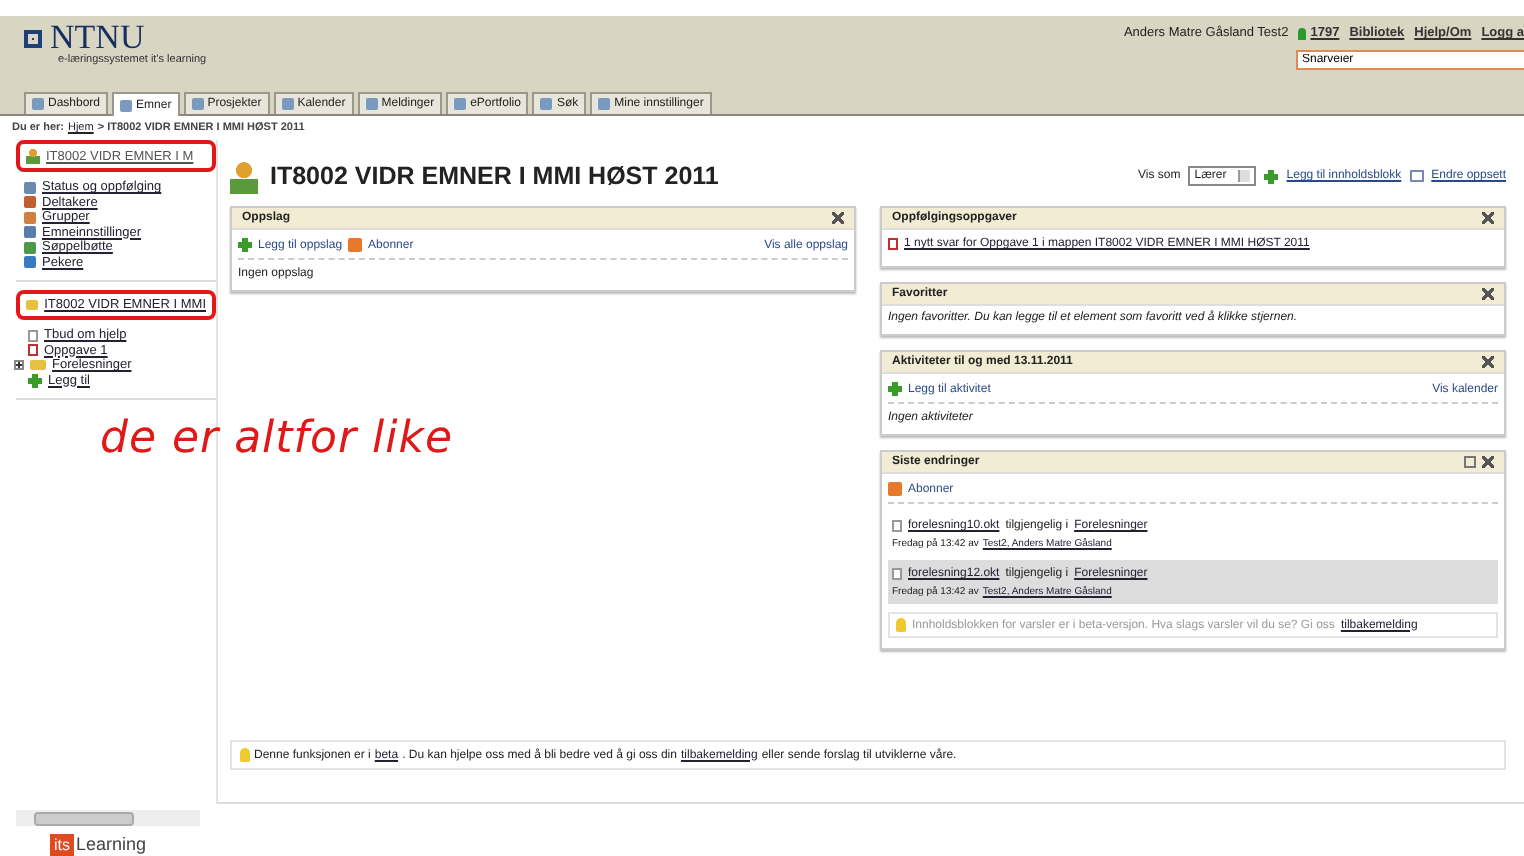  What do you see at coordinates (62, 844) in the screenshot?
I see `logo-mark: its` at bounding box center [62, 844].